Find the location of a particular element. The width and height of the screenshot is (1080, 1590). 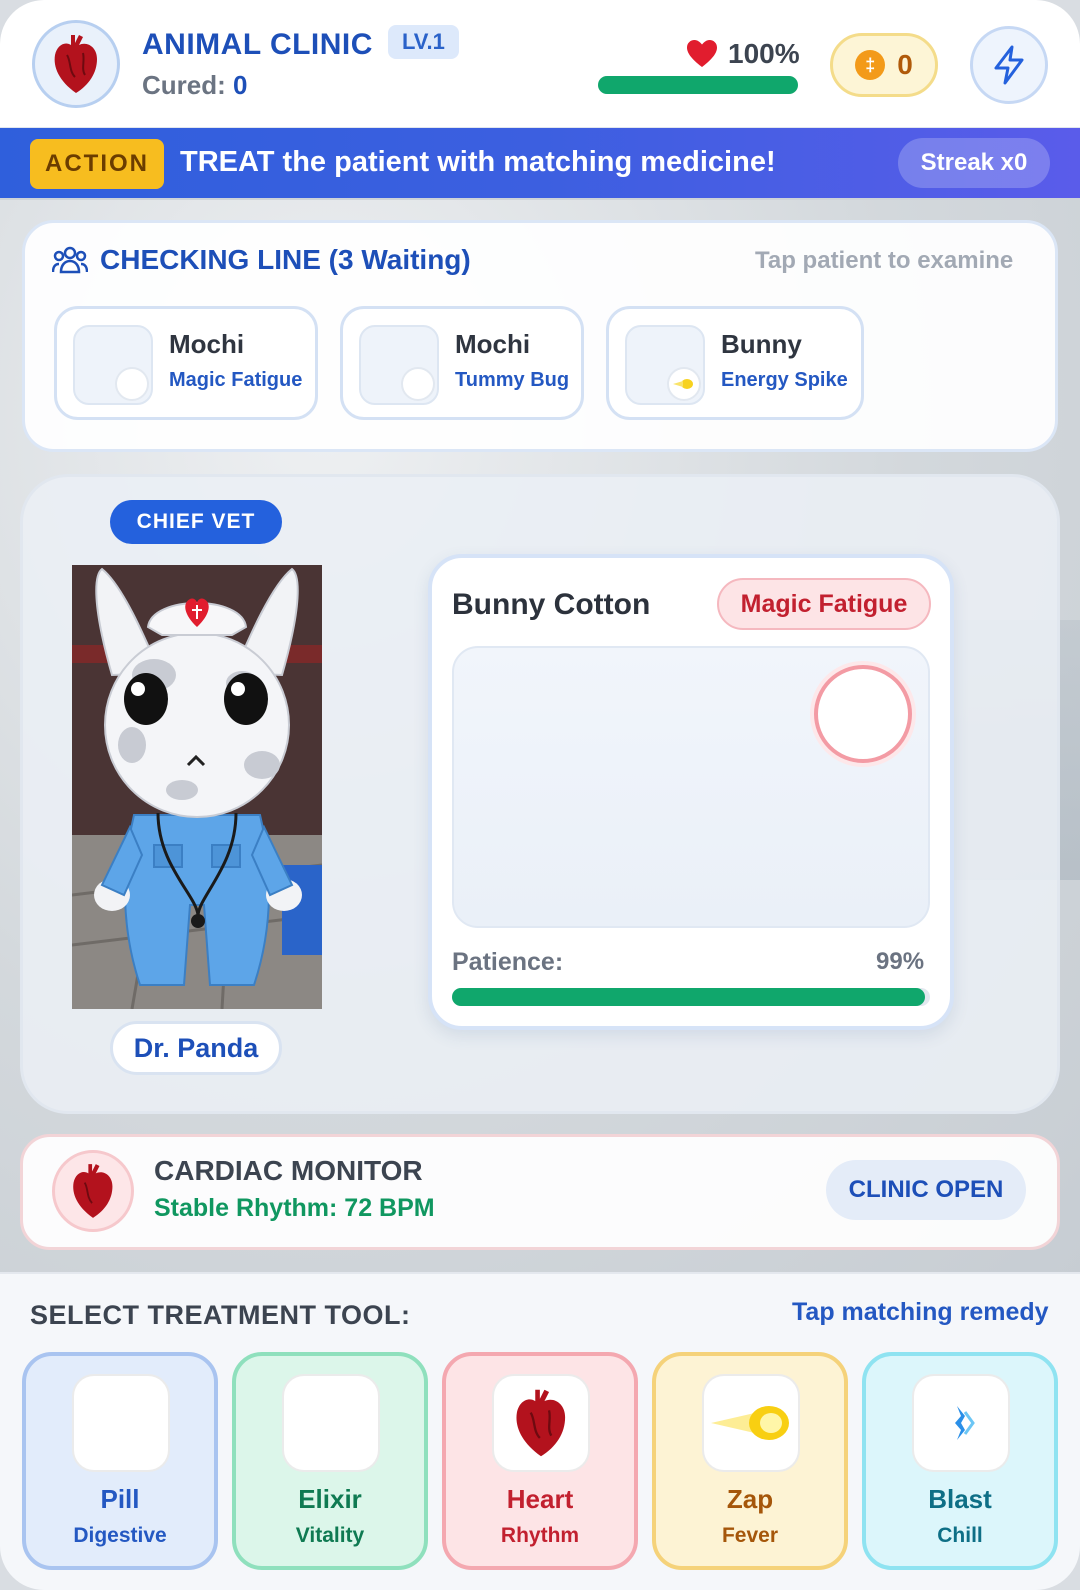

tool-subtitle: Digestive is located at coordinates (120, 1535).